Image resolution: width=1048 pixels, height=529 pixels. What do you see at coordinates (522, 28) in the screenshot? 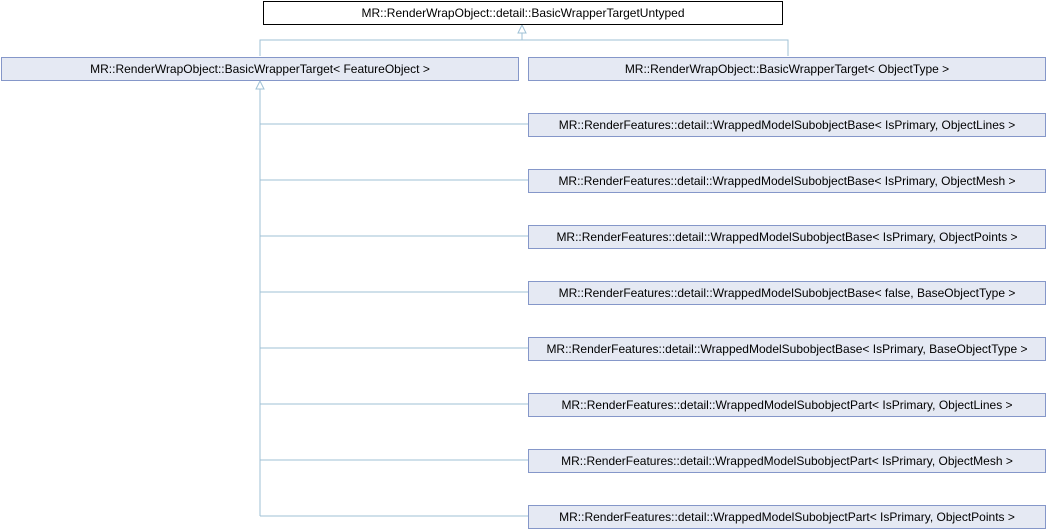
I see `arrowhead-root` at bounding box center [522, 28].